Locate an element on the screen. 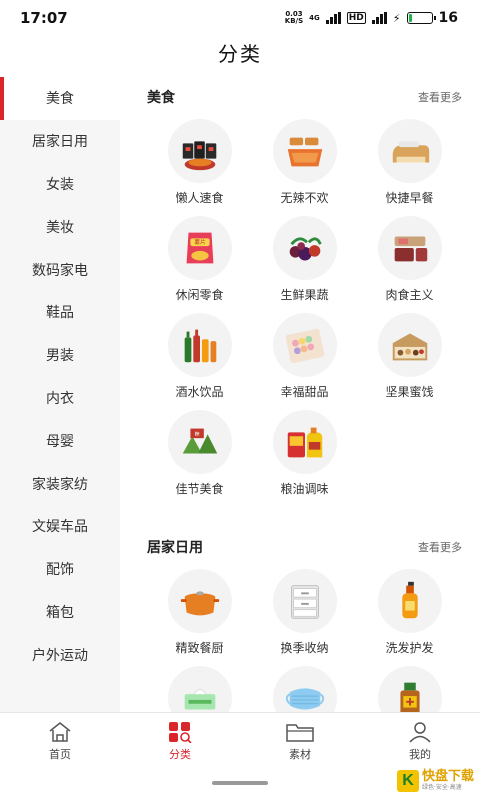 This screenshot has height=800, width=480. sidebar-item: 配饰 is located at coordinates (60, 569).